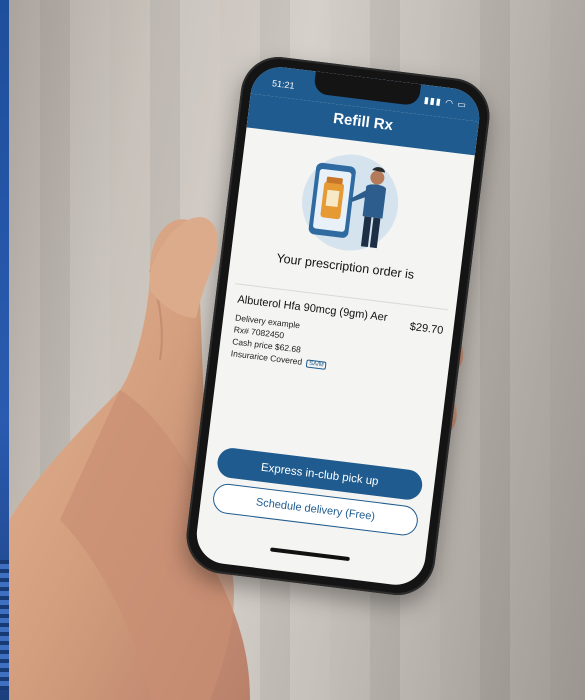 The height and width of the screenshot is (700, 585). I want to click on page-title: Refill Rx, so click(363, 122).